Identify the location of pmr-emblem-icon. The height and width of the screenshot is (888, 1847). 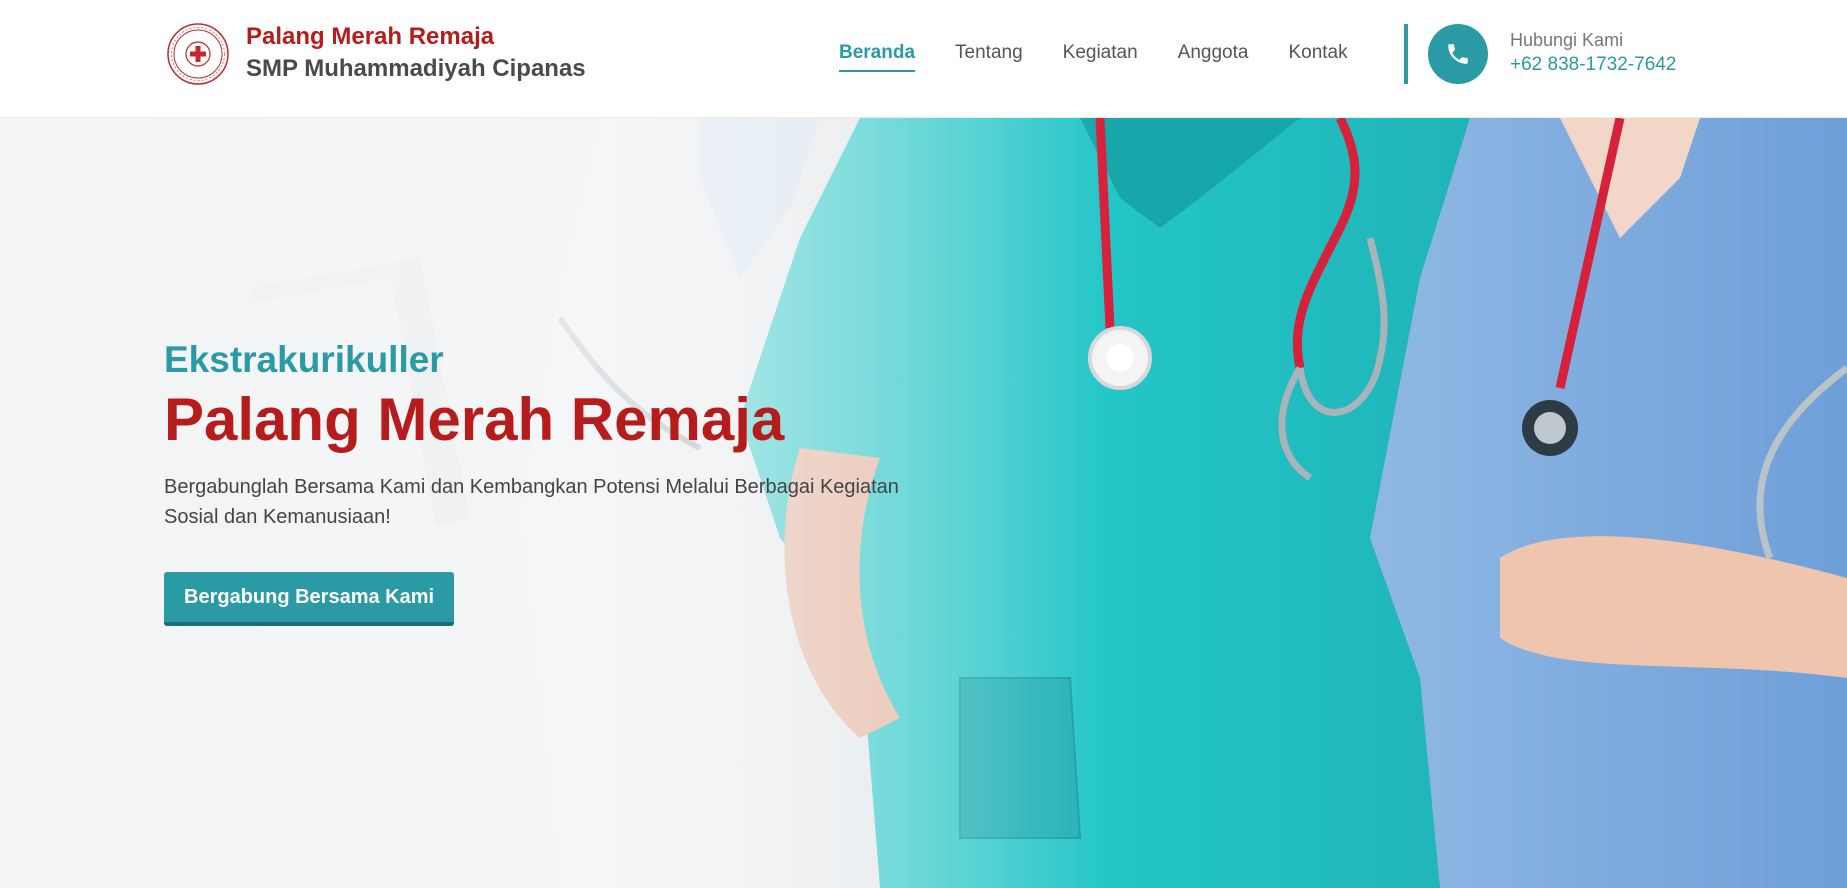
(198, 54).